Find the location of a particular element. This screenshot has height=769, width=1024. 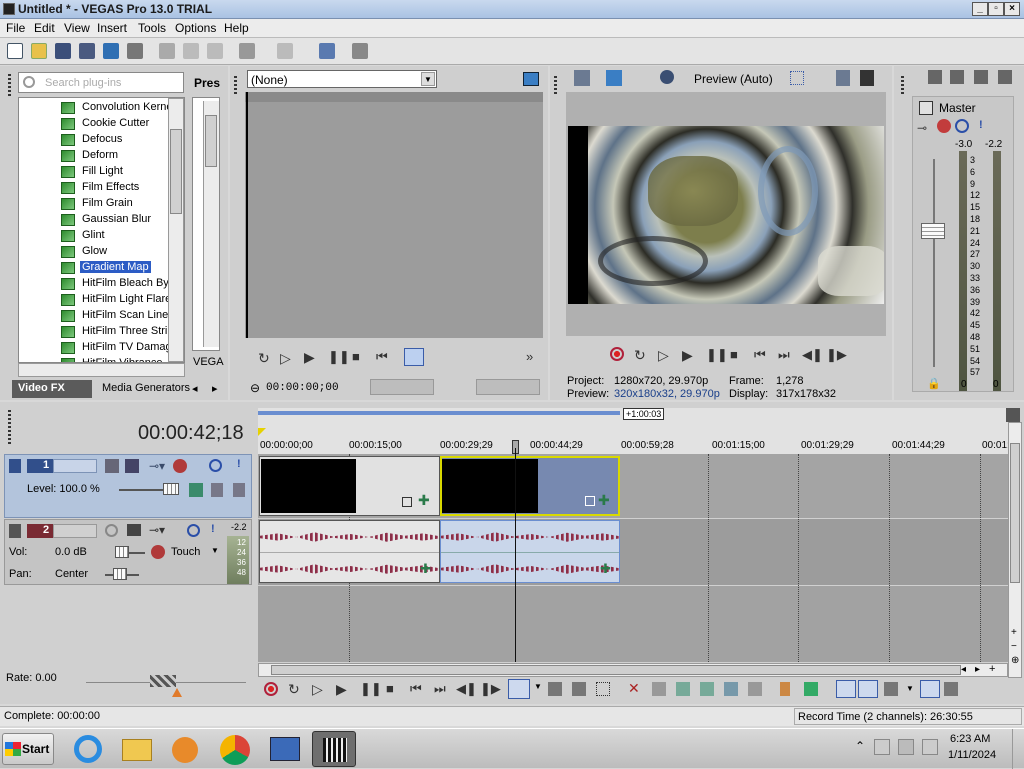

maximize-button: ▫ is located at coordinates (996, 9).